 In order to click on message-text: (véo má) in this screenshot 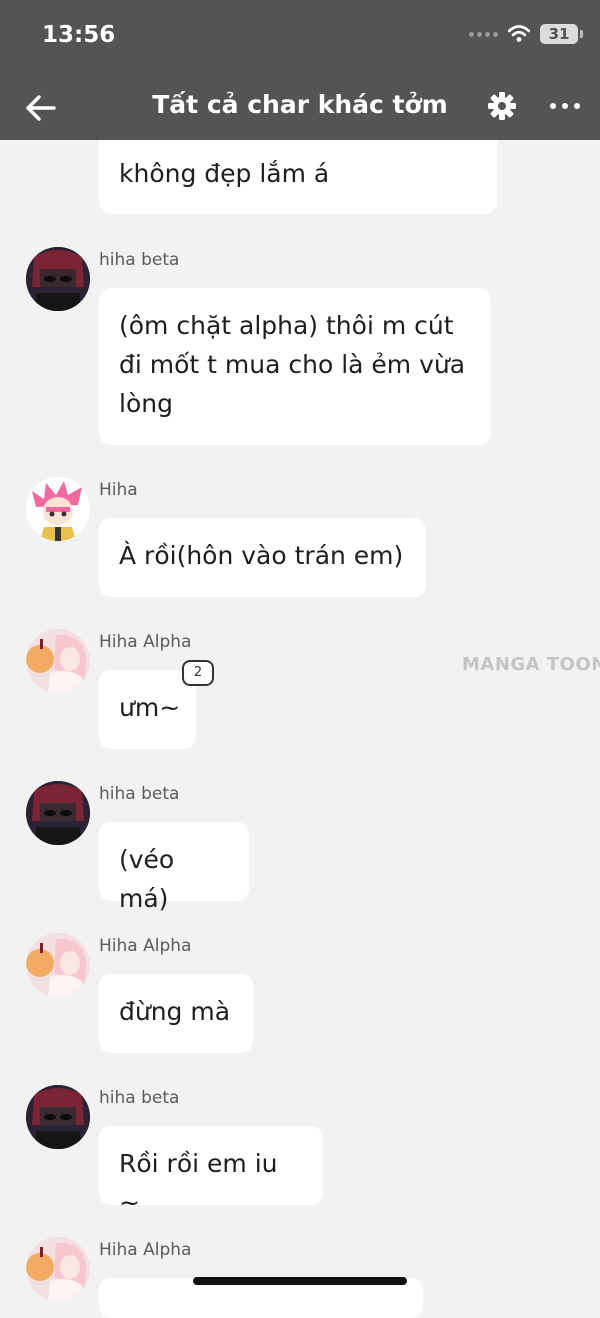, I will do `click(147, 879)`.